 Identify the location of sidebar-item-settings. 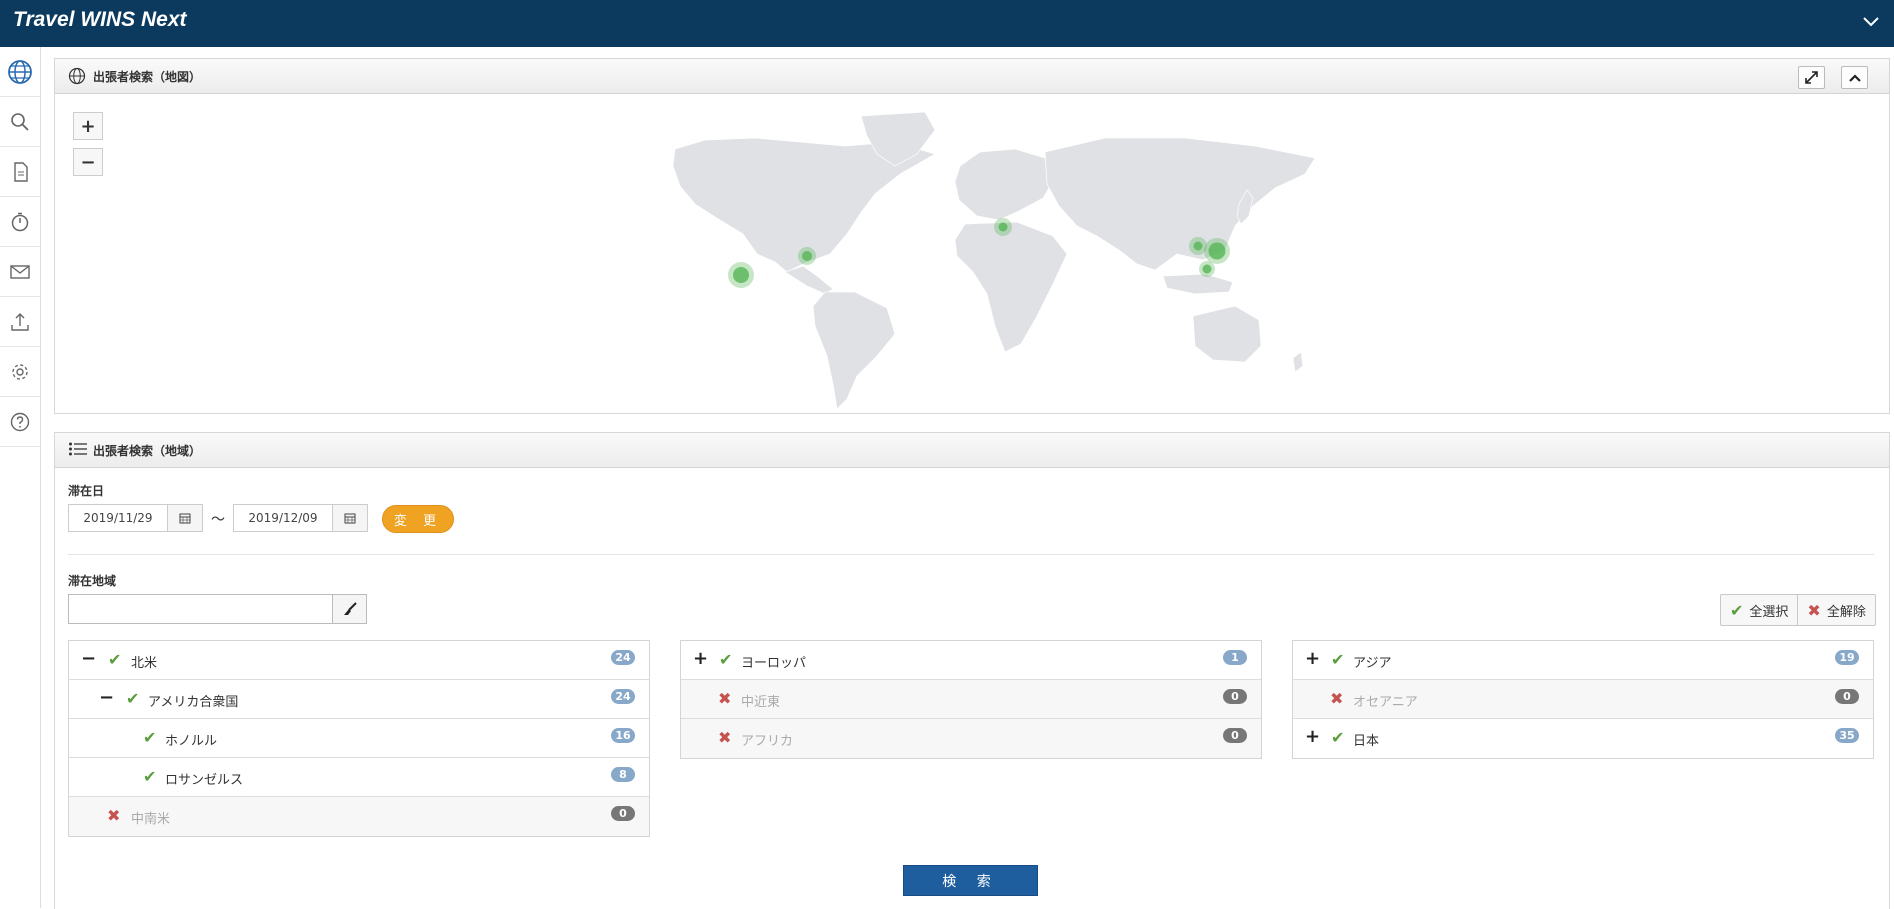
(20, 372).